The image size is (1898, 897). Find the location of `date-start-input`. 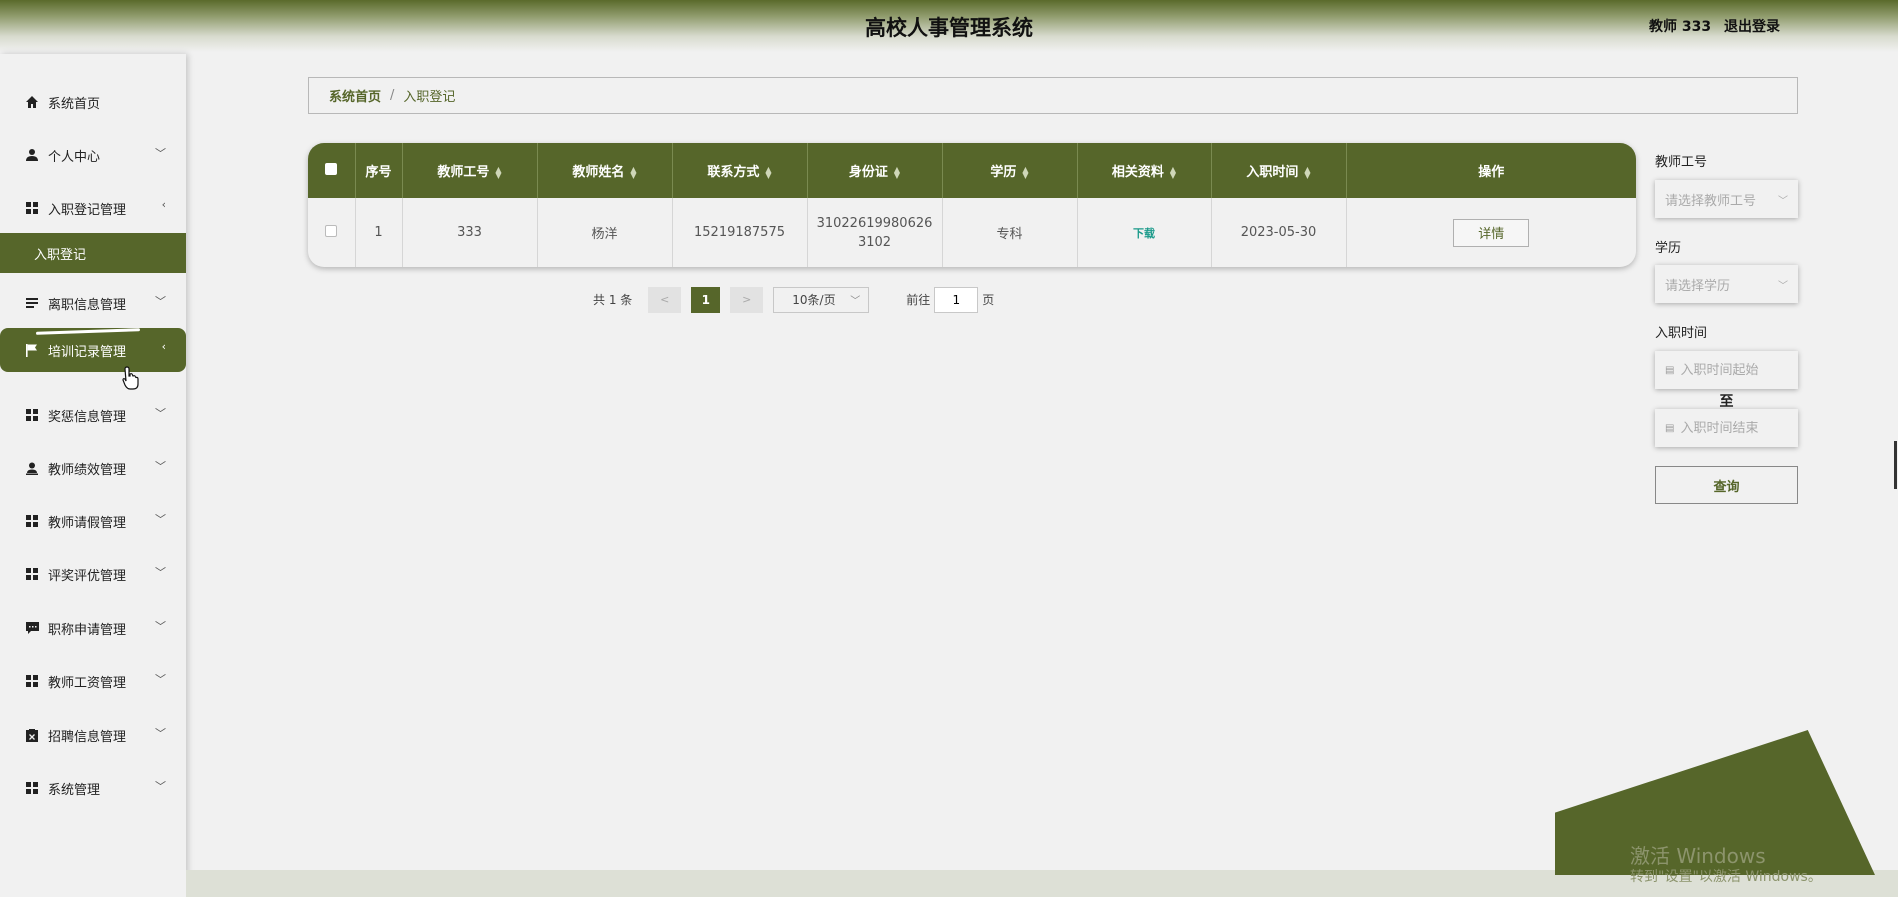

date-start-input is located at coordinates (1735, 370).